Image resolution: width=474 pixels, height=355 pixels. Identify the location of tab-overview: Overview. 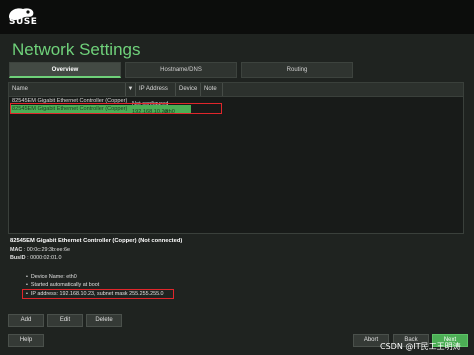
(65, 70).